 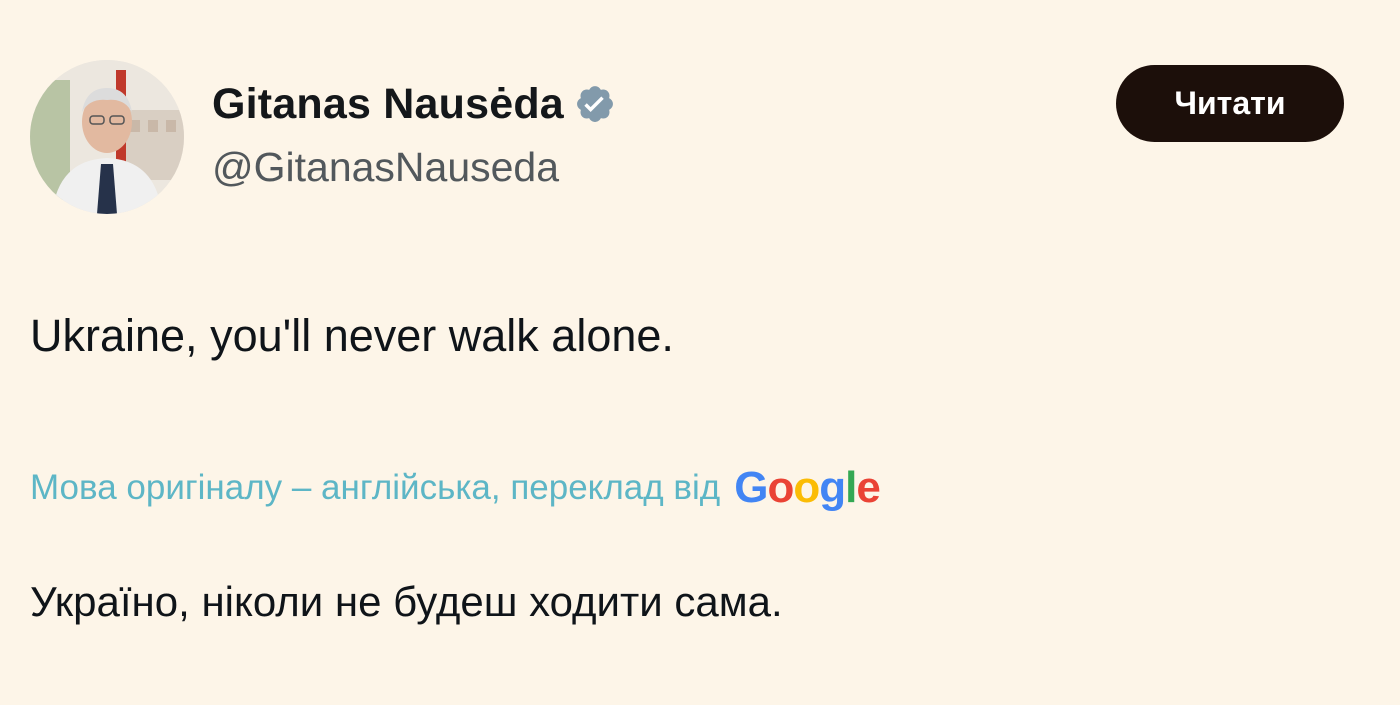 What do you see at coordinates (406, 601) in the screenshot?
I see `translated-tweet-text: Україно, ніколи не будеш ходити сама.` at bounding box center [406, 601].